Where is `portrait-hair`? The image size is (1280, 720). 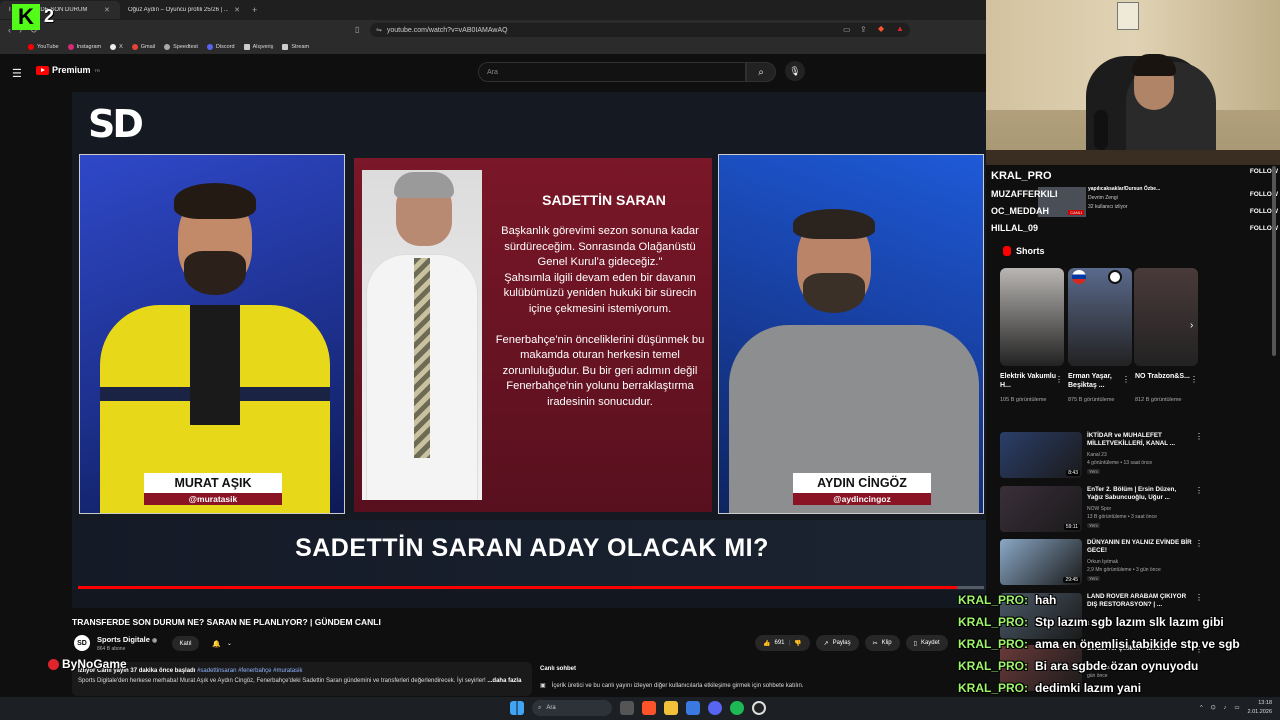
portrait-hair is located at coordinates (424, 185).